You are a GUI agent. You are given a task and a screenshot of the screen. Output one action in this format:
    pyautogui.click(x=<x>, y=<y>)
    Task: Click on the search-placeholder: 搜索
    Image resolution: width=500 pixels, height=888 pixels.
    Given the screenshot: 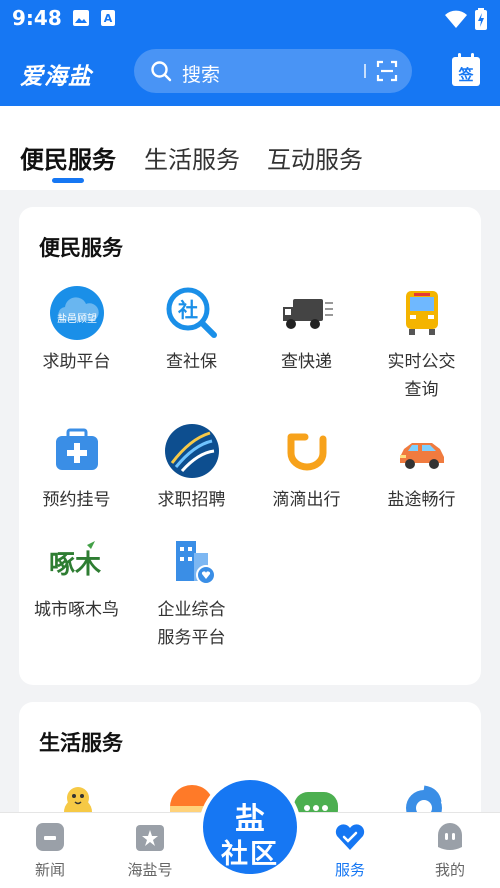 What is the action you would take?
    pyautogui.click(x=201, y=75)
    